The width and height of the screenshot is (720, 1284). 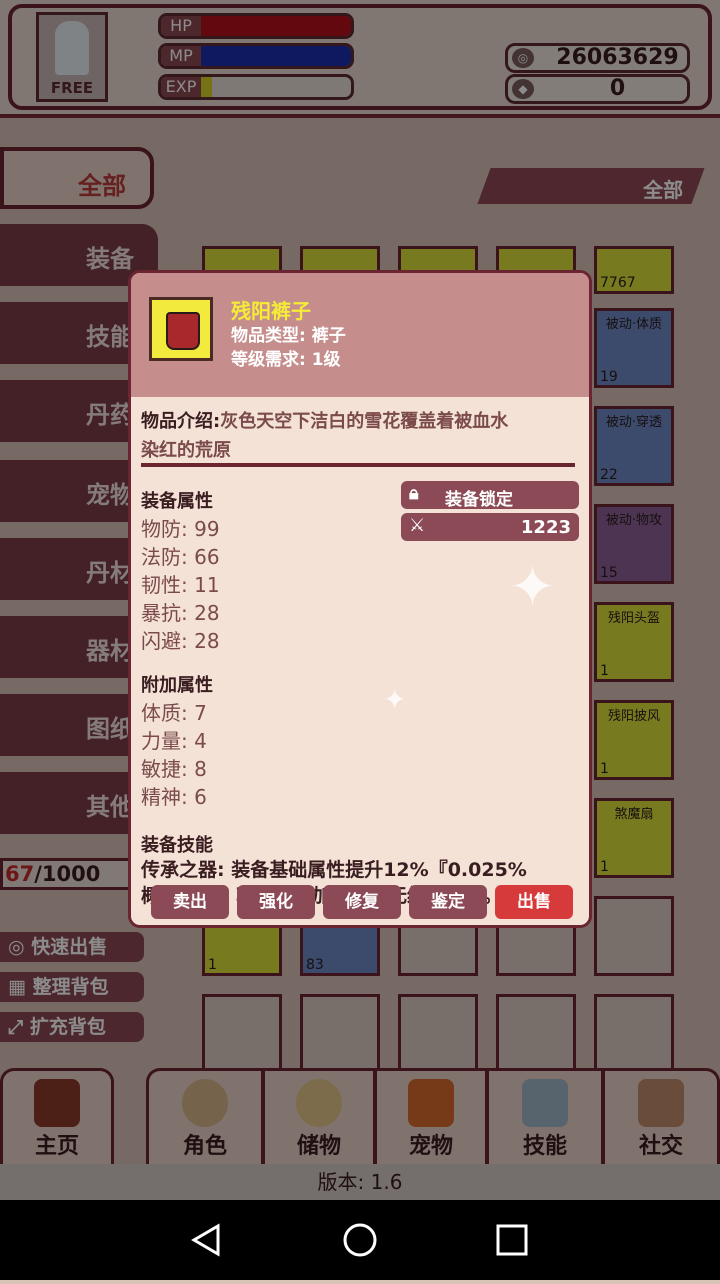 I want to click on description-line-2: 染红的荒原, so click(x=186, y=450).